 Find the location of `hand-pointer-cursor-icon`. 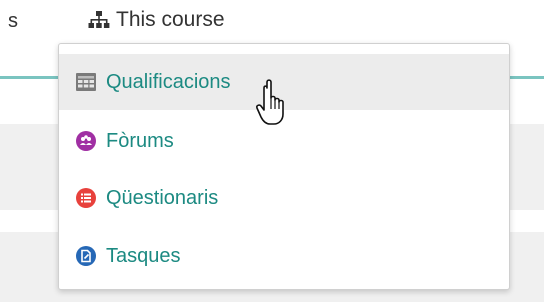

hand-pointer-cursor-icon is located at coordinates (274, 105).